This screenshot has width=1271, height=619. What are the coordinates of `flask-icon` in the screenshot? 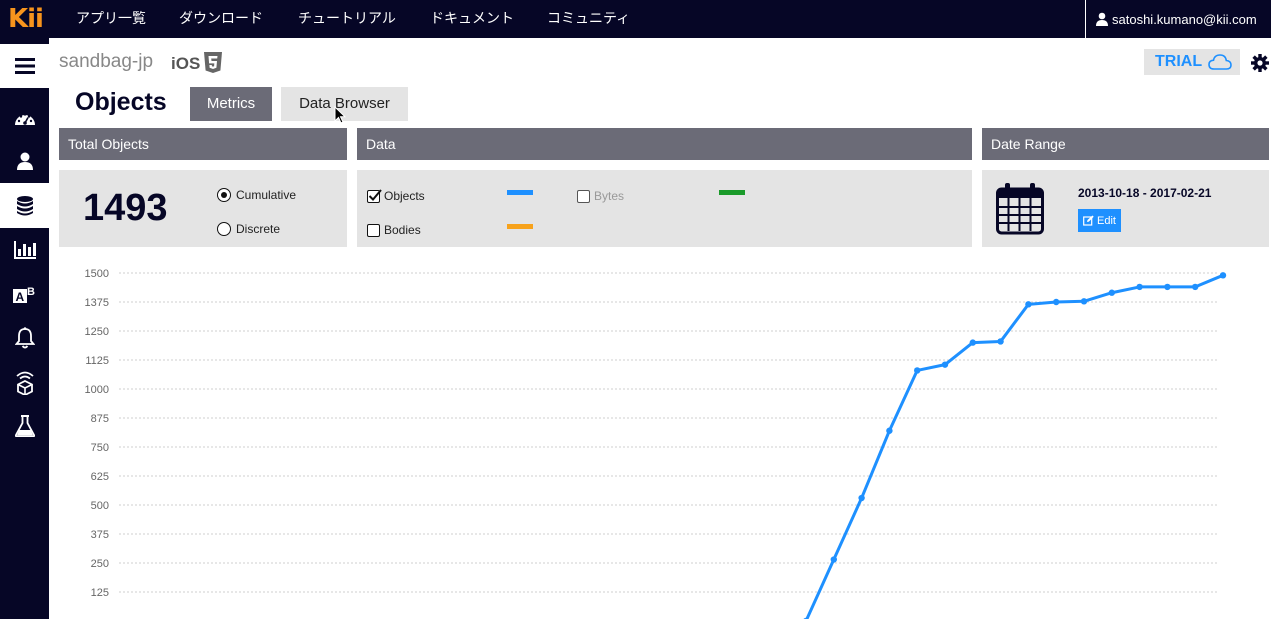 It's located at (24, 426).